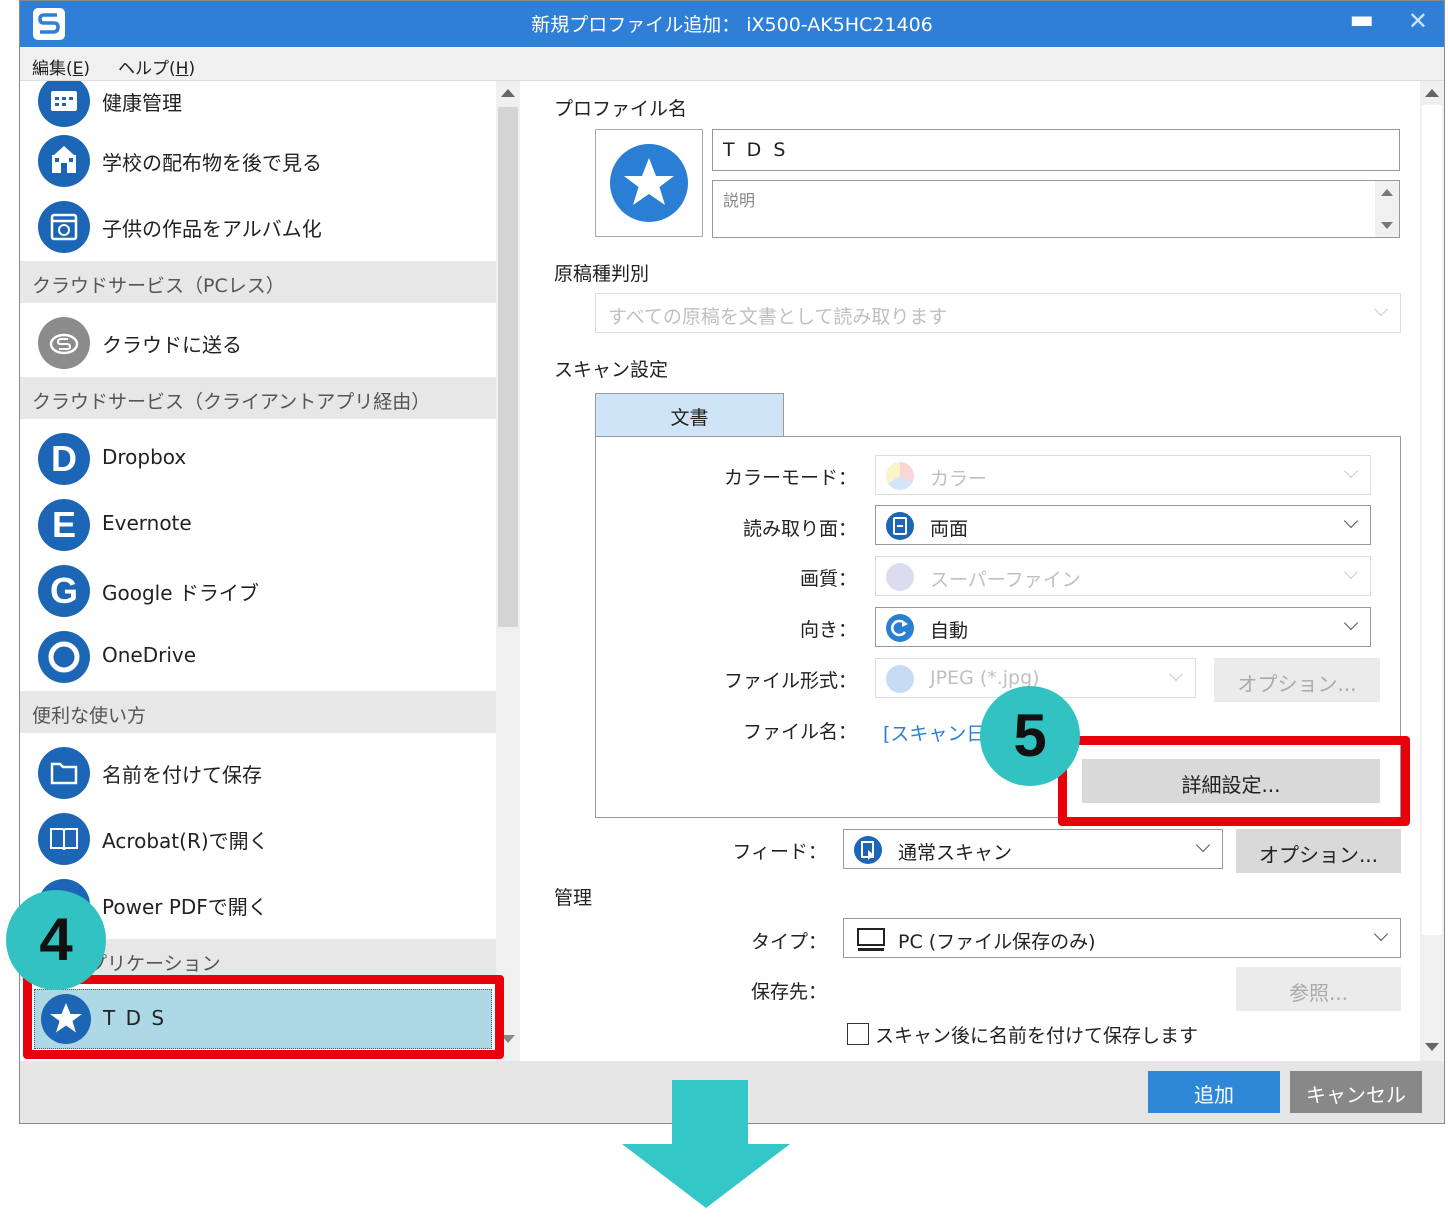 This screenshot has height=1221, width=1448. Describe the element at coordinates (64, 525) in the screenshot. I see `evernote-icon: E` at that location.